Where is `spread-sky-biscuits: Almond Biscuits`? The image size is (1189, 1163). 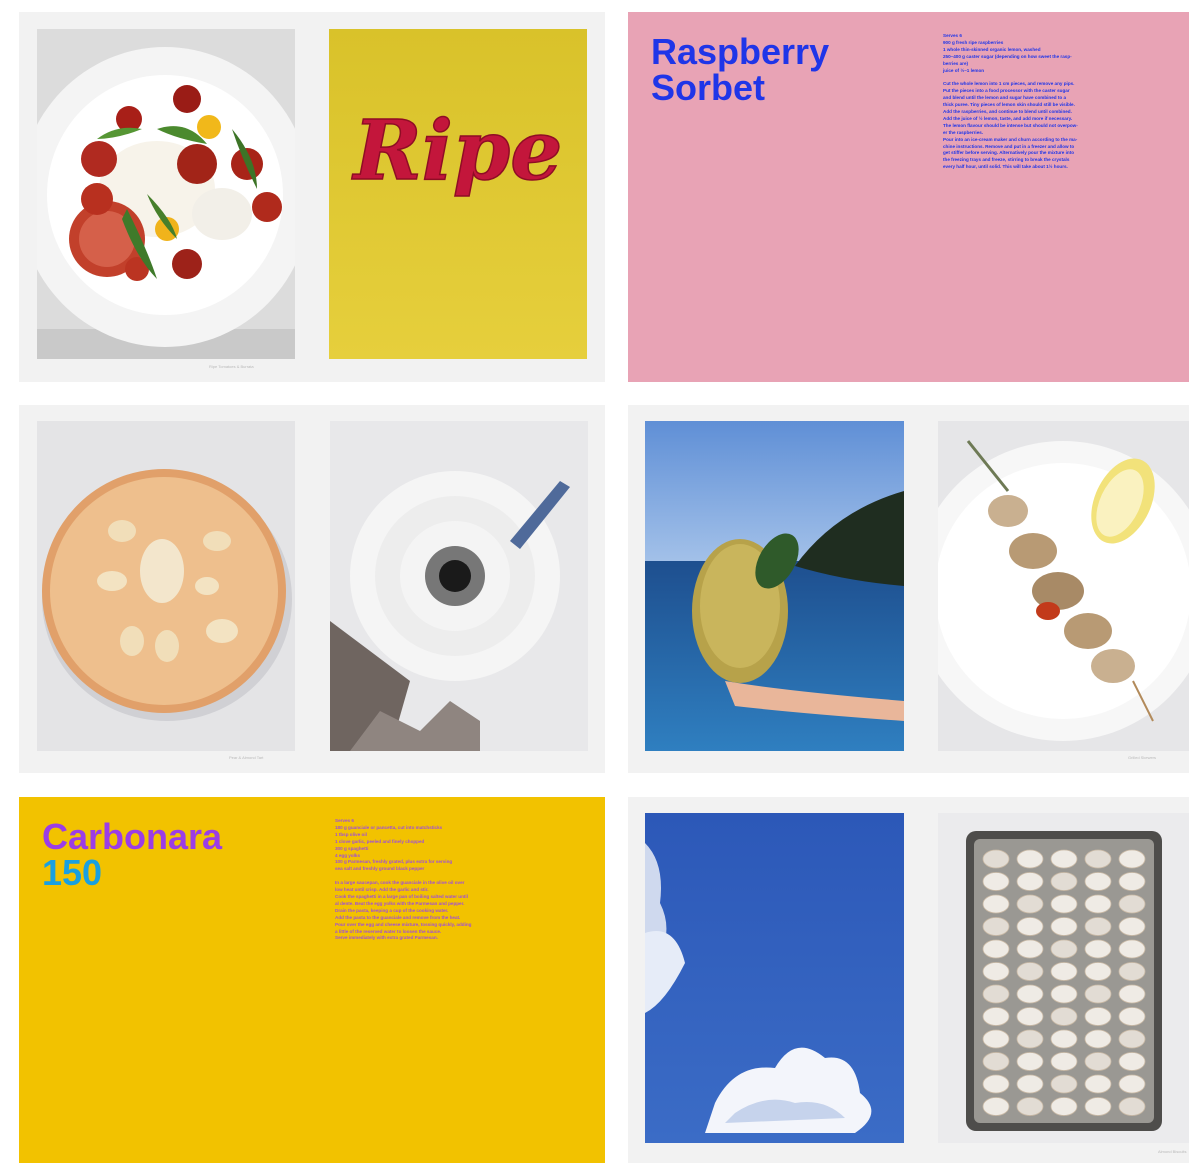
spread-sky-biscuits: Almond Biscuits is located at coordinates (908, 980).